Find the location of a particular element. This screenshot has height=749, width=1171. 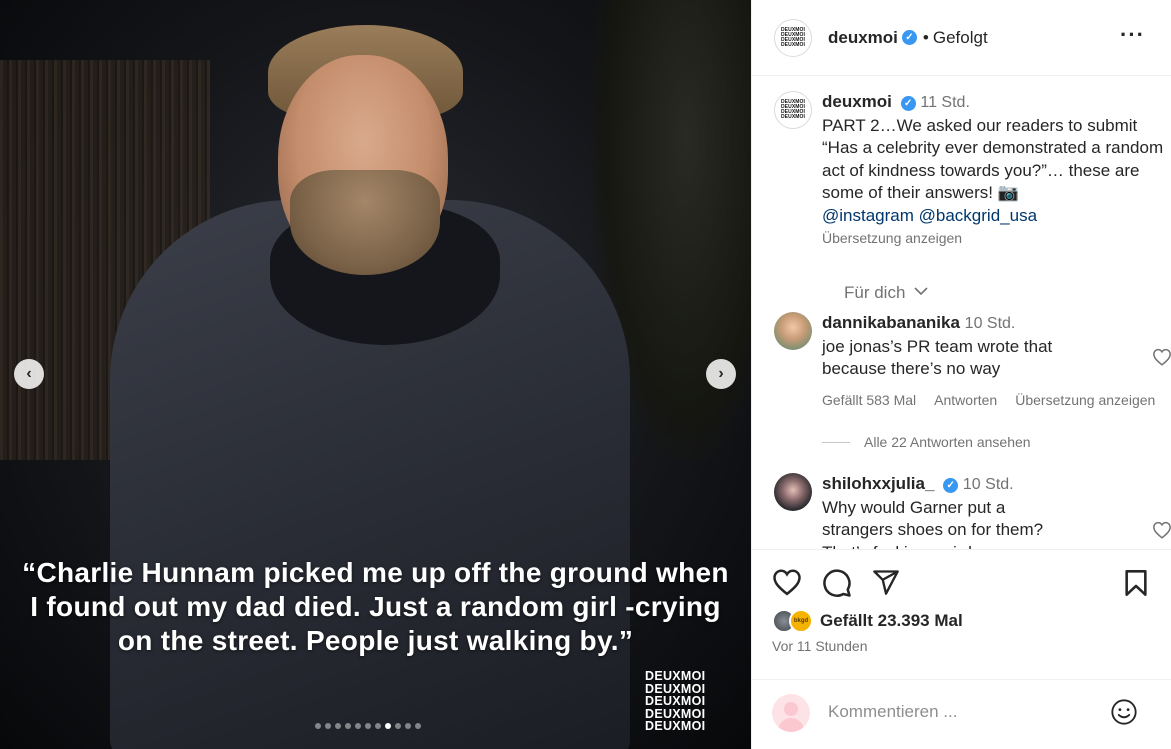

emoji-button is located at coordinates (1124, 714).